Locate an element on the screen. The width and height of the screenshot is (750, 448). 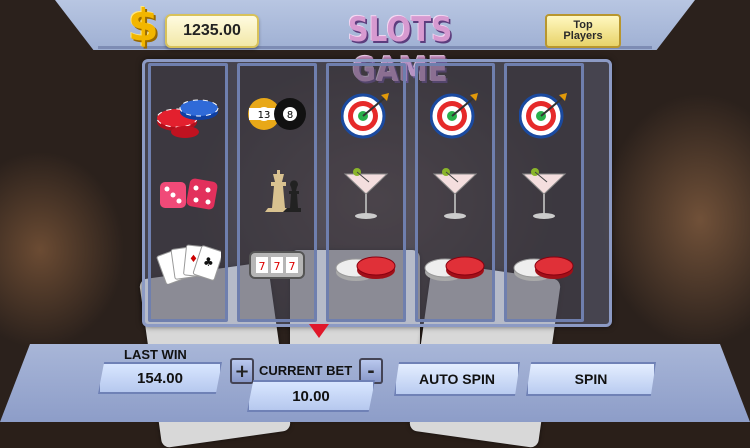
balance-display: 1235.00 is located at coordinates (212, 31).